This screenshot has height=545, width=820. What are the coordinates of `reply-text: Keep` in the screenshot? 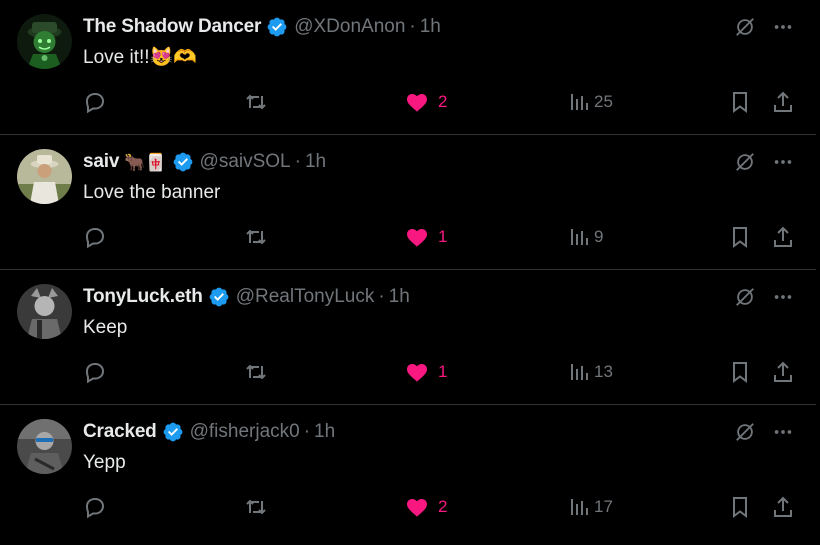 It's located at (105, 327).